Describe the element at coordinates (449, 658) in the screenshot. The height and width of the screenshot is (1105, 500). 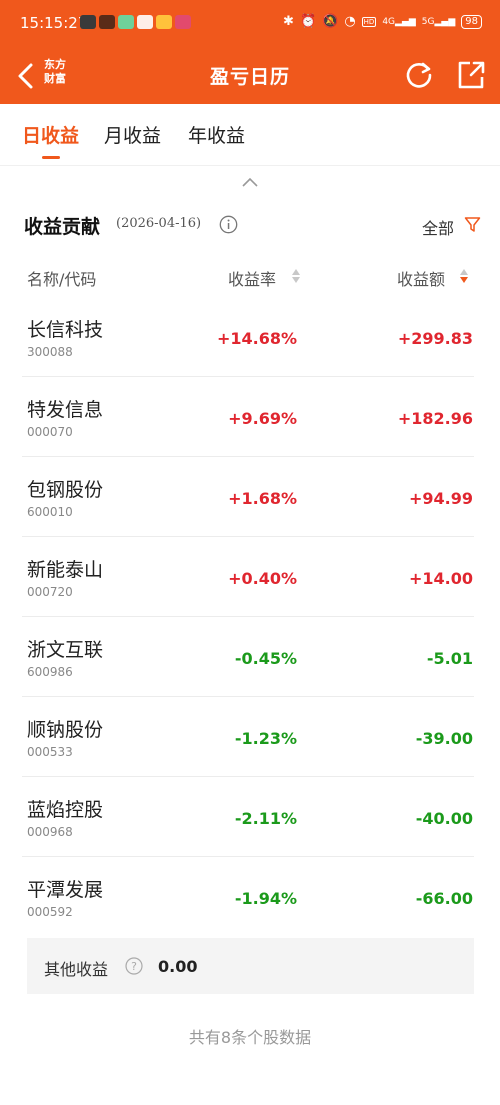
I see `return-amount: -5.01` at that location.